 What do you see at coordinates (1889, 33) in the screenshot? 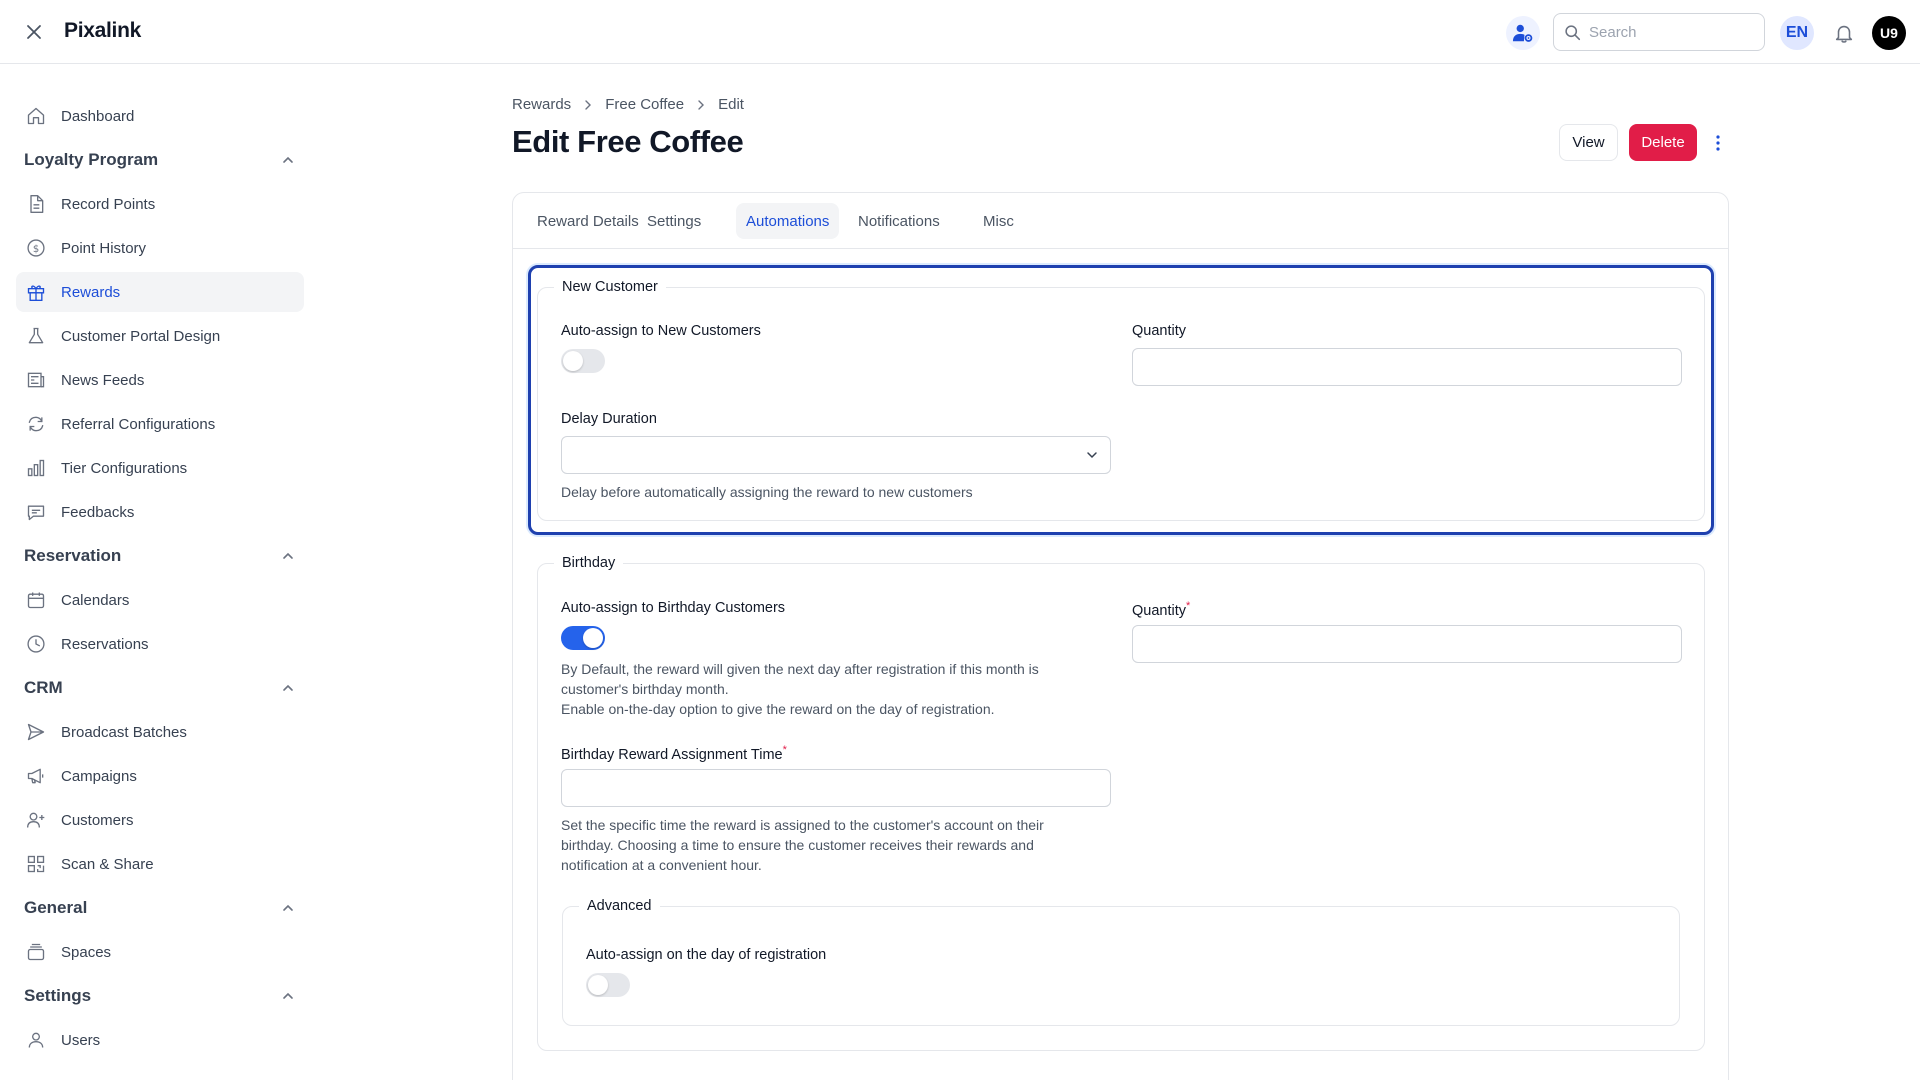
I see `user-avatar: U9` at bounding box center [1889, 33].